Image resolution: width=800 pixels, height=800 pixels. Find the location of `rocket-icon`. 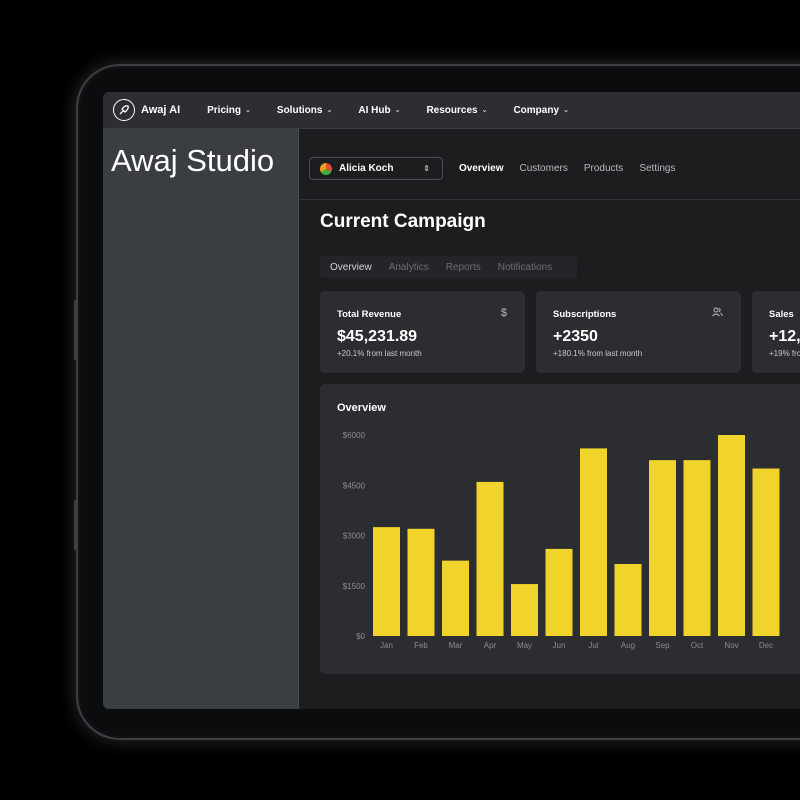

rocket-icon is located at coordinates (124, 110).